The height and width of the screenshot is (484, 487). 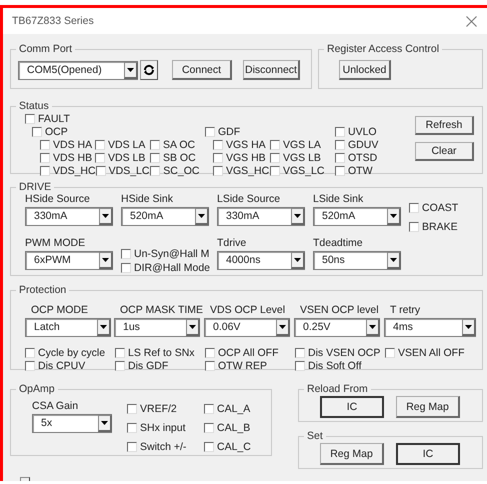 I want to click on dropdown: Latch, so click(x=68, y=327).